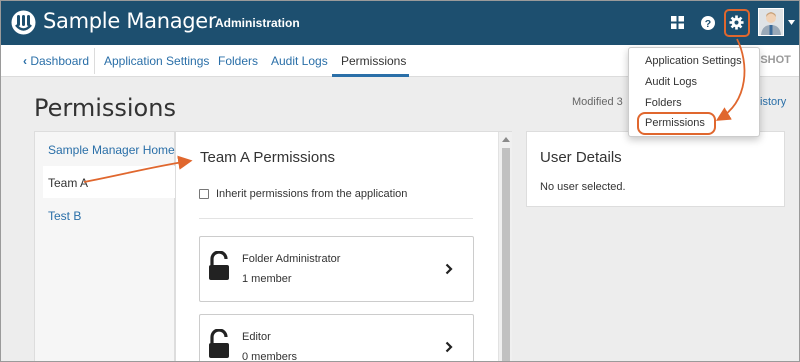  I want to click on scroll-up-arrow-icon, so click(506, 139).